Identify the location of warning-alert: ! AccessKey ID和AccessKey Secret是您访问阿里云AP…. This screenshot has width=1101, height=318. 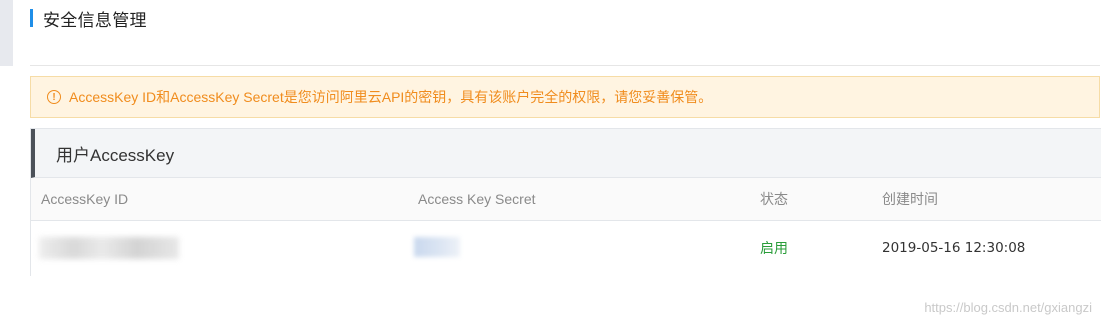
(565, 97).